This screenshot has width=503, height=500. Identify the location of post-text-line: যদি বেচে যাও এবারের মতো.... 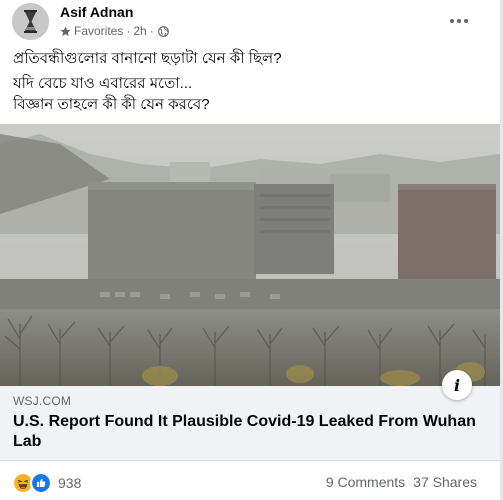
(103, 83).